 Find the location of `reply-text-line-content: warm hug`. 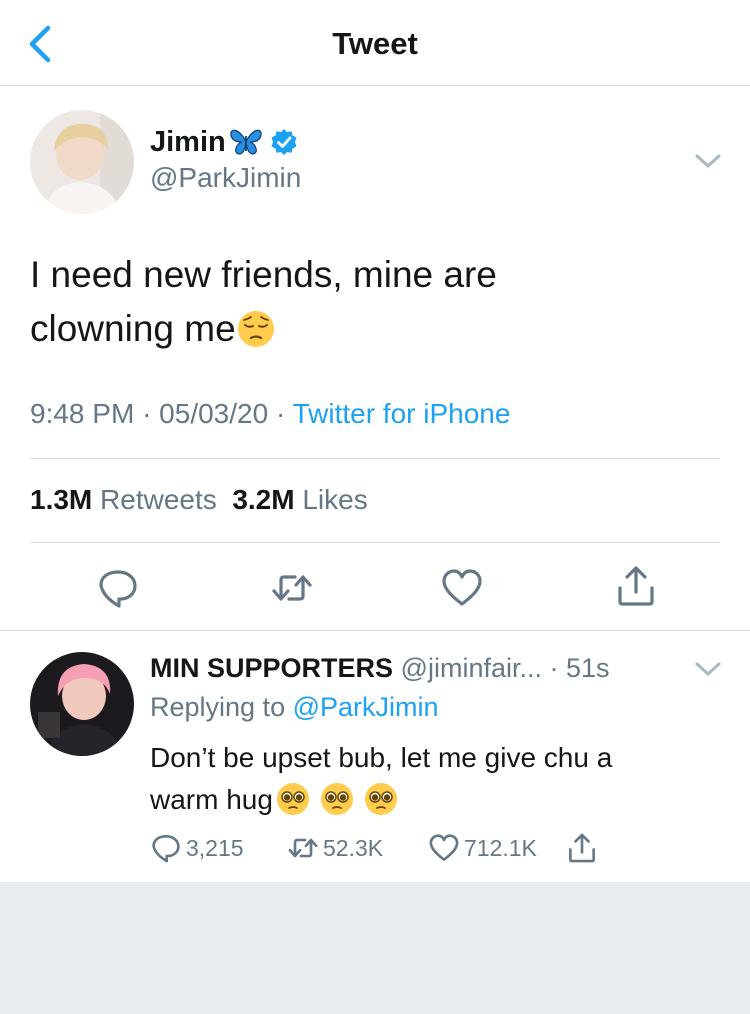

reply-text-line-content: warm hug is located at coordinates (211, 799).